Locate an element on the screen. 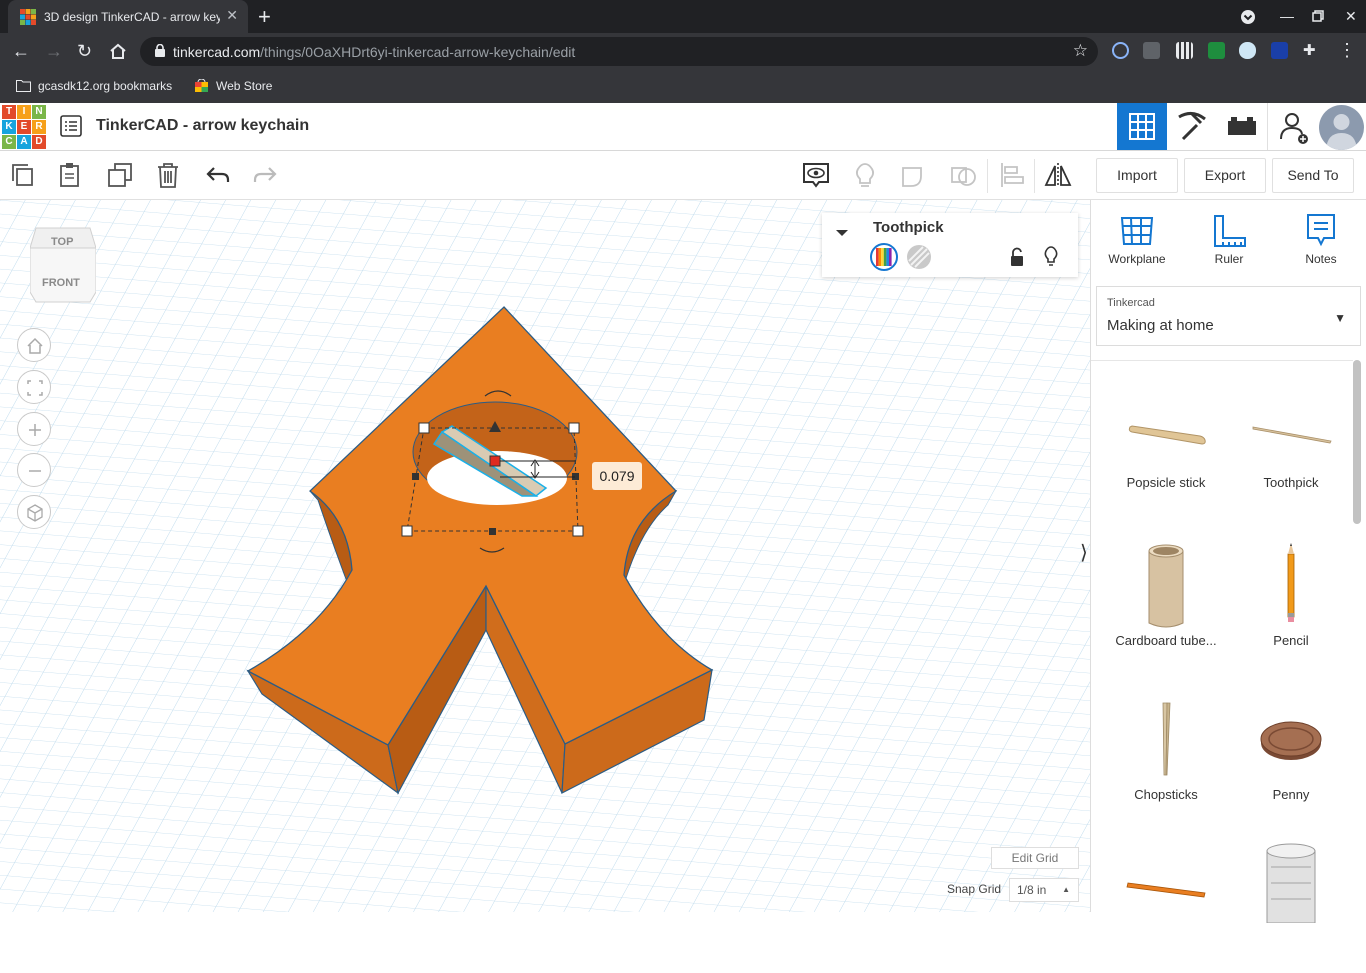 The width and height of the screenshot is (1366, 973). forward-icon: → is located at coordinates (54, 51).